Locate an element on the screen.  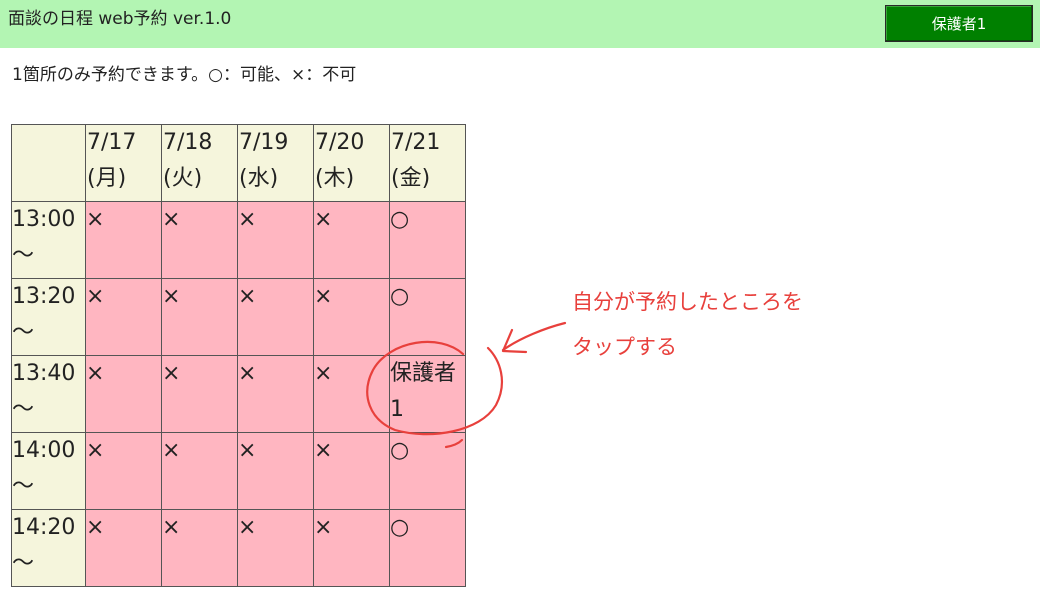
annotation-text-2: タップする is located at coordinates (624, 347).